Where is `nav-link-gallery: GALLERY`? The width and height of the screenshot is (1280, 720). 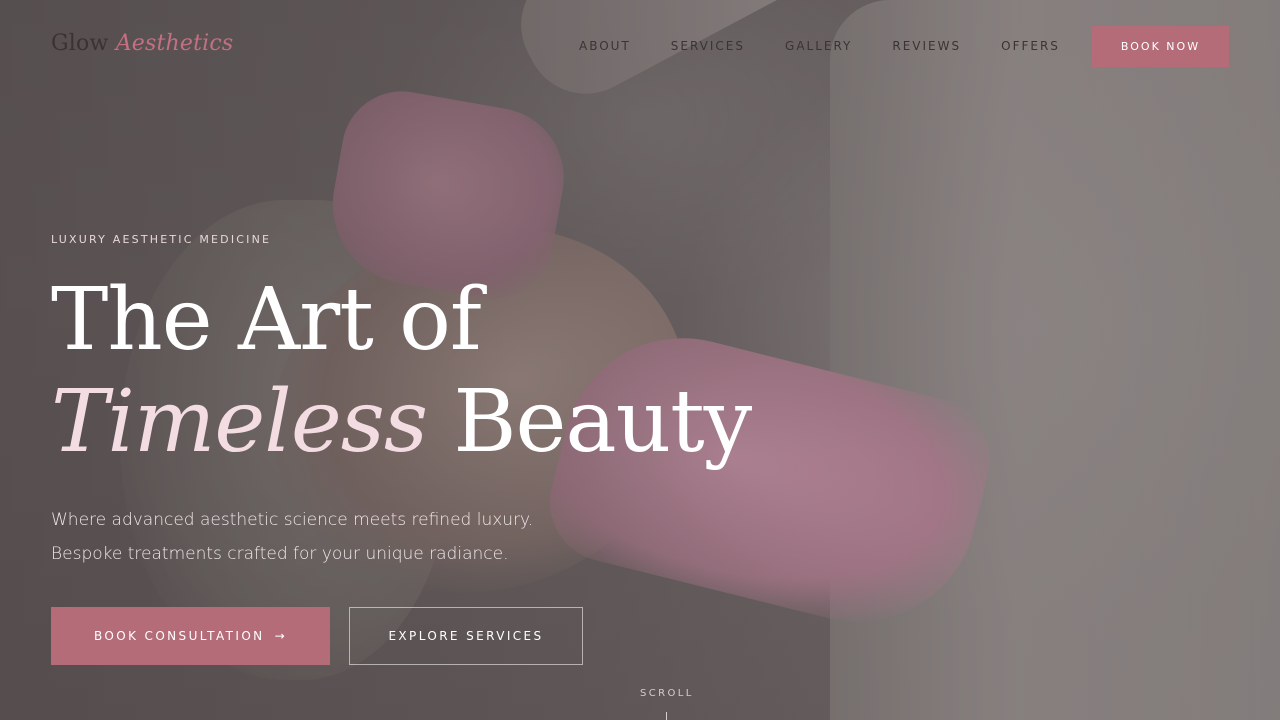
nav-link-gallery: GALLERY is located at coordinates (818, 46).